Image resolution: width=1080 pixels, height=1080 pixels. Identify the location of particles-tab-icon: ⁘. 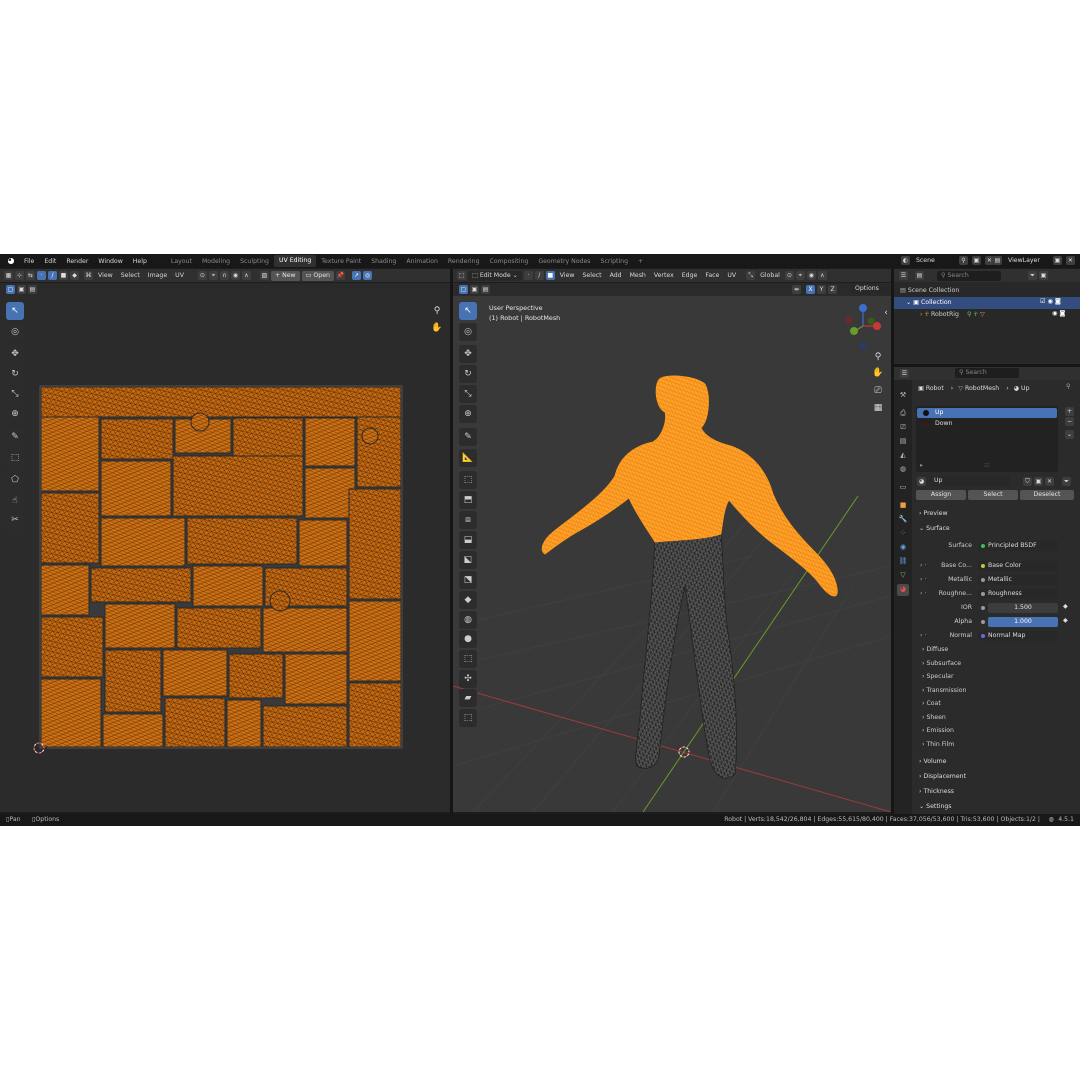
(903, 533).